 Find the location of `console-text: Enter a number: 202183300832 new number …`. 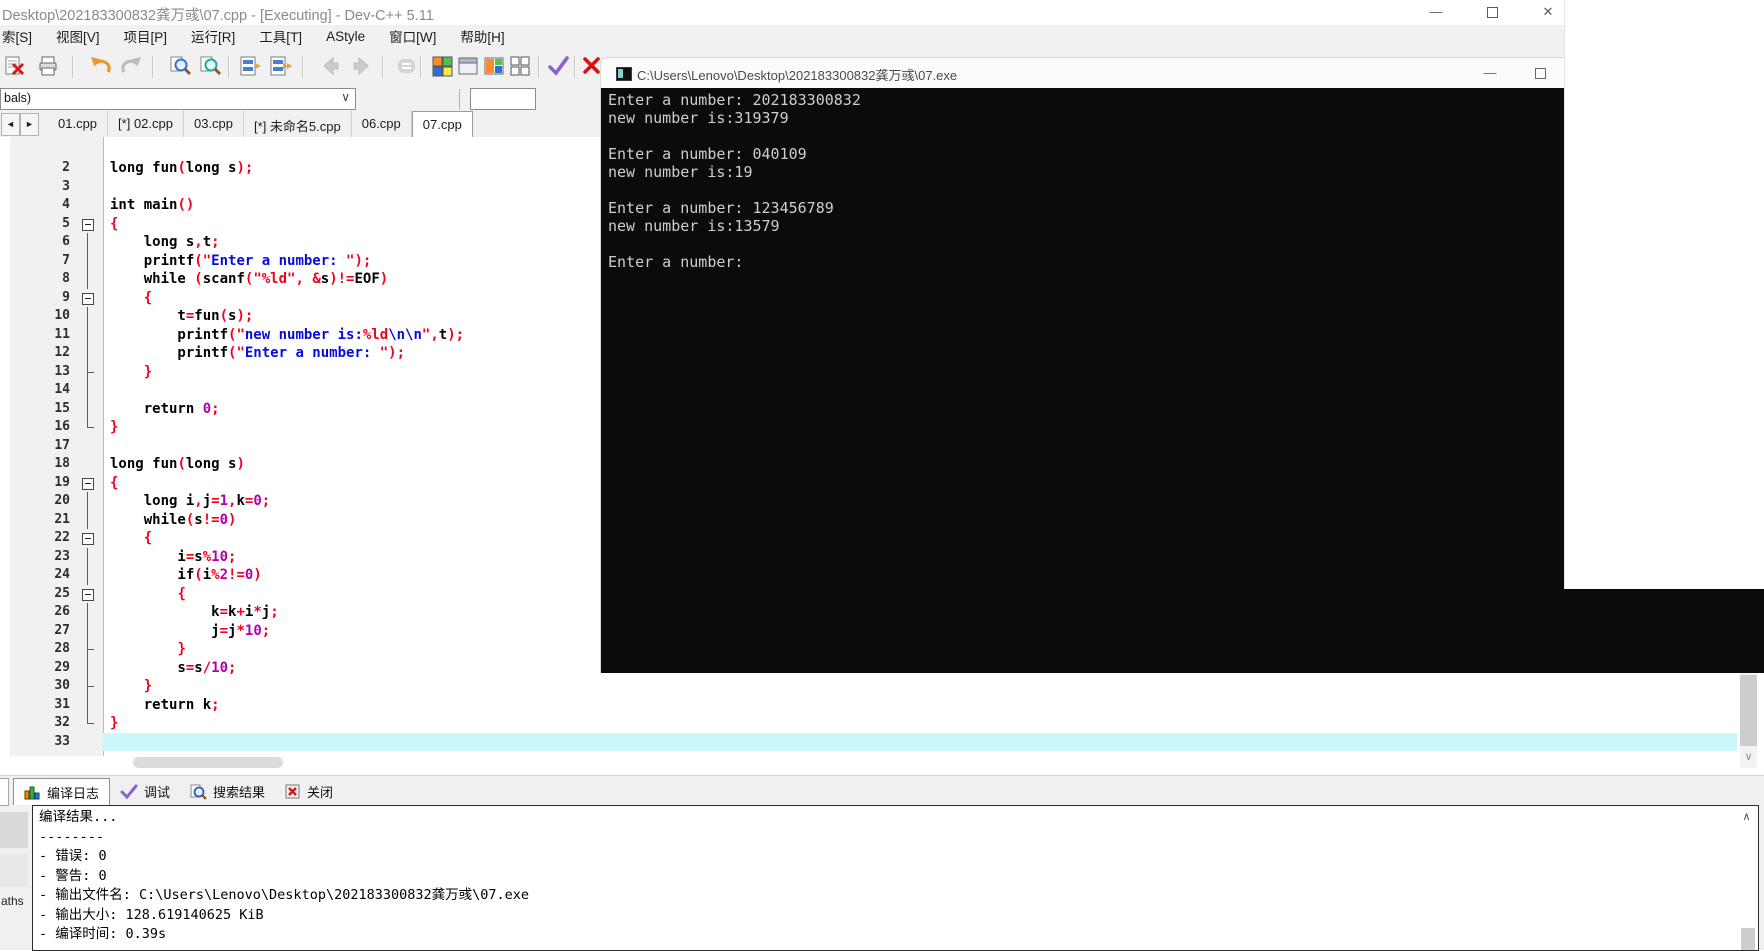

console-text: Enter a number: 202183300832 new number … is located at coordinates (734, 181).